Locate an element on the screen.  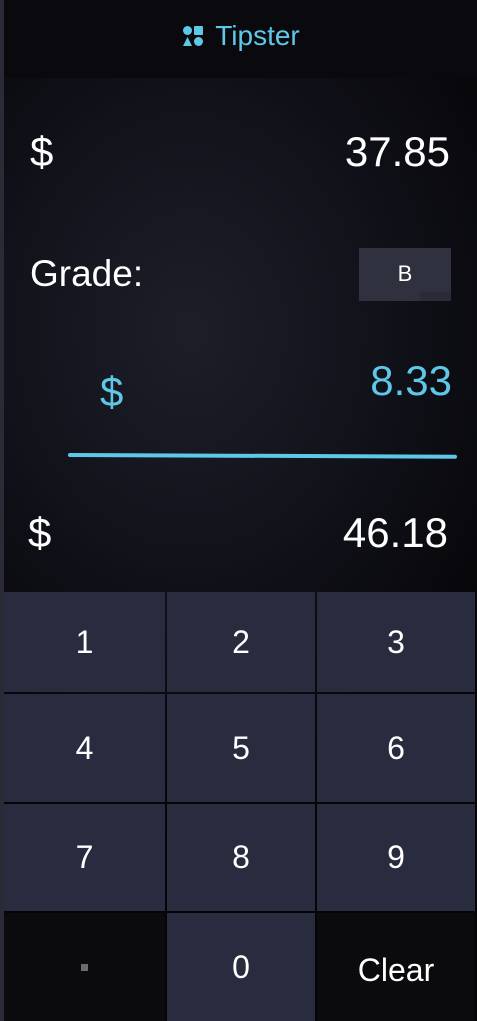
key-6-label: 6 is located at coordinates (396, 747).